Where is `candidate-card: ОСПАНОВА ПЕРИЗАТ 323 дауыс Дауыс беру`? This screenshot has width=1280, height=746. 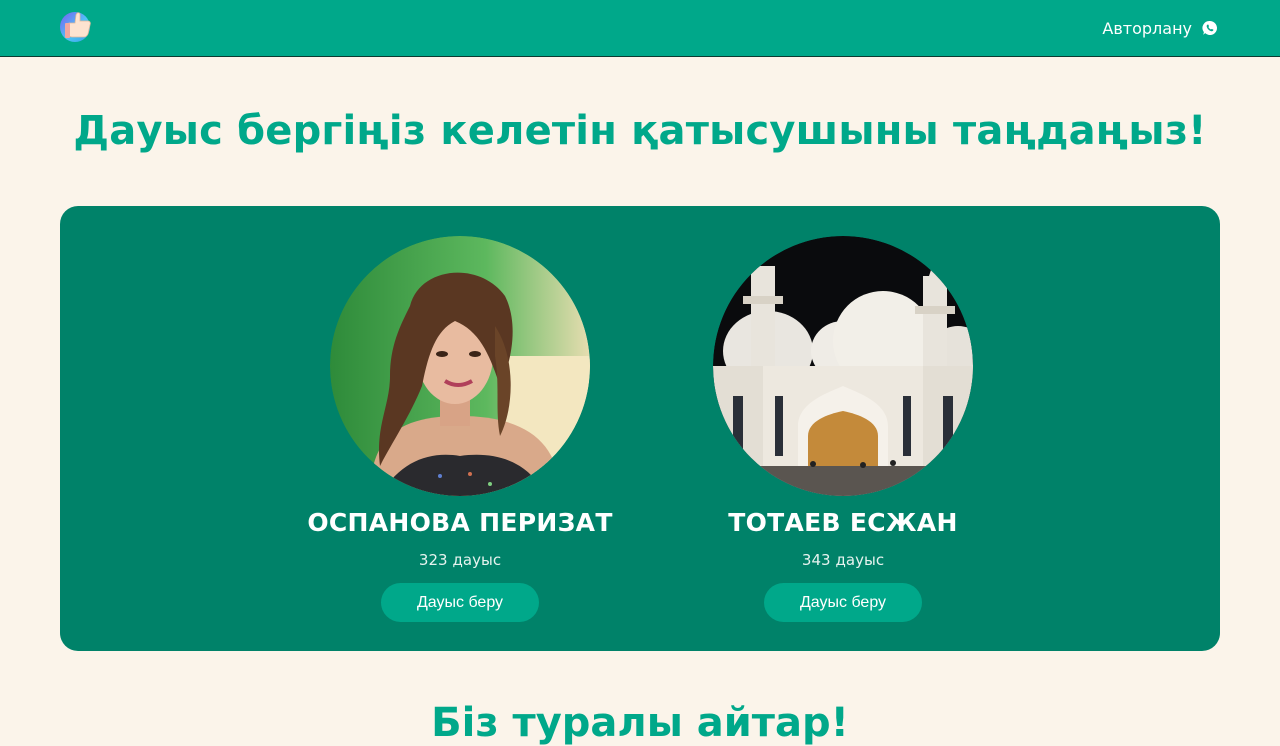 candidate-card: ОСПАНОВА ПЕРИЗАТ 323 дауыс Дауыс беру is located at coordinates (460, 429).